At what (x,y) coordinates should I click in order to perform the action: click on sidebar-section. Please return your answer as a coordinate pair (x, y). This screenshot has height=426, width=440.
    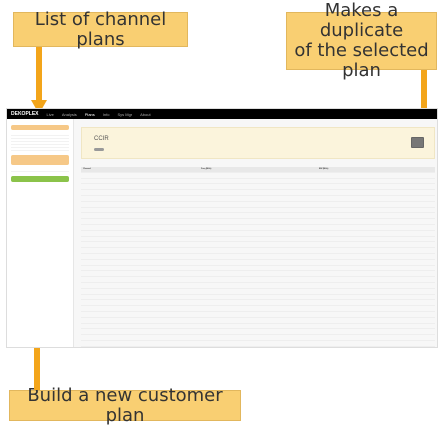
    Looking at the image, I should click on (40, 160).